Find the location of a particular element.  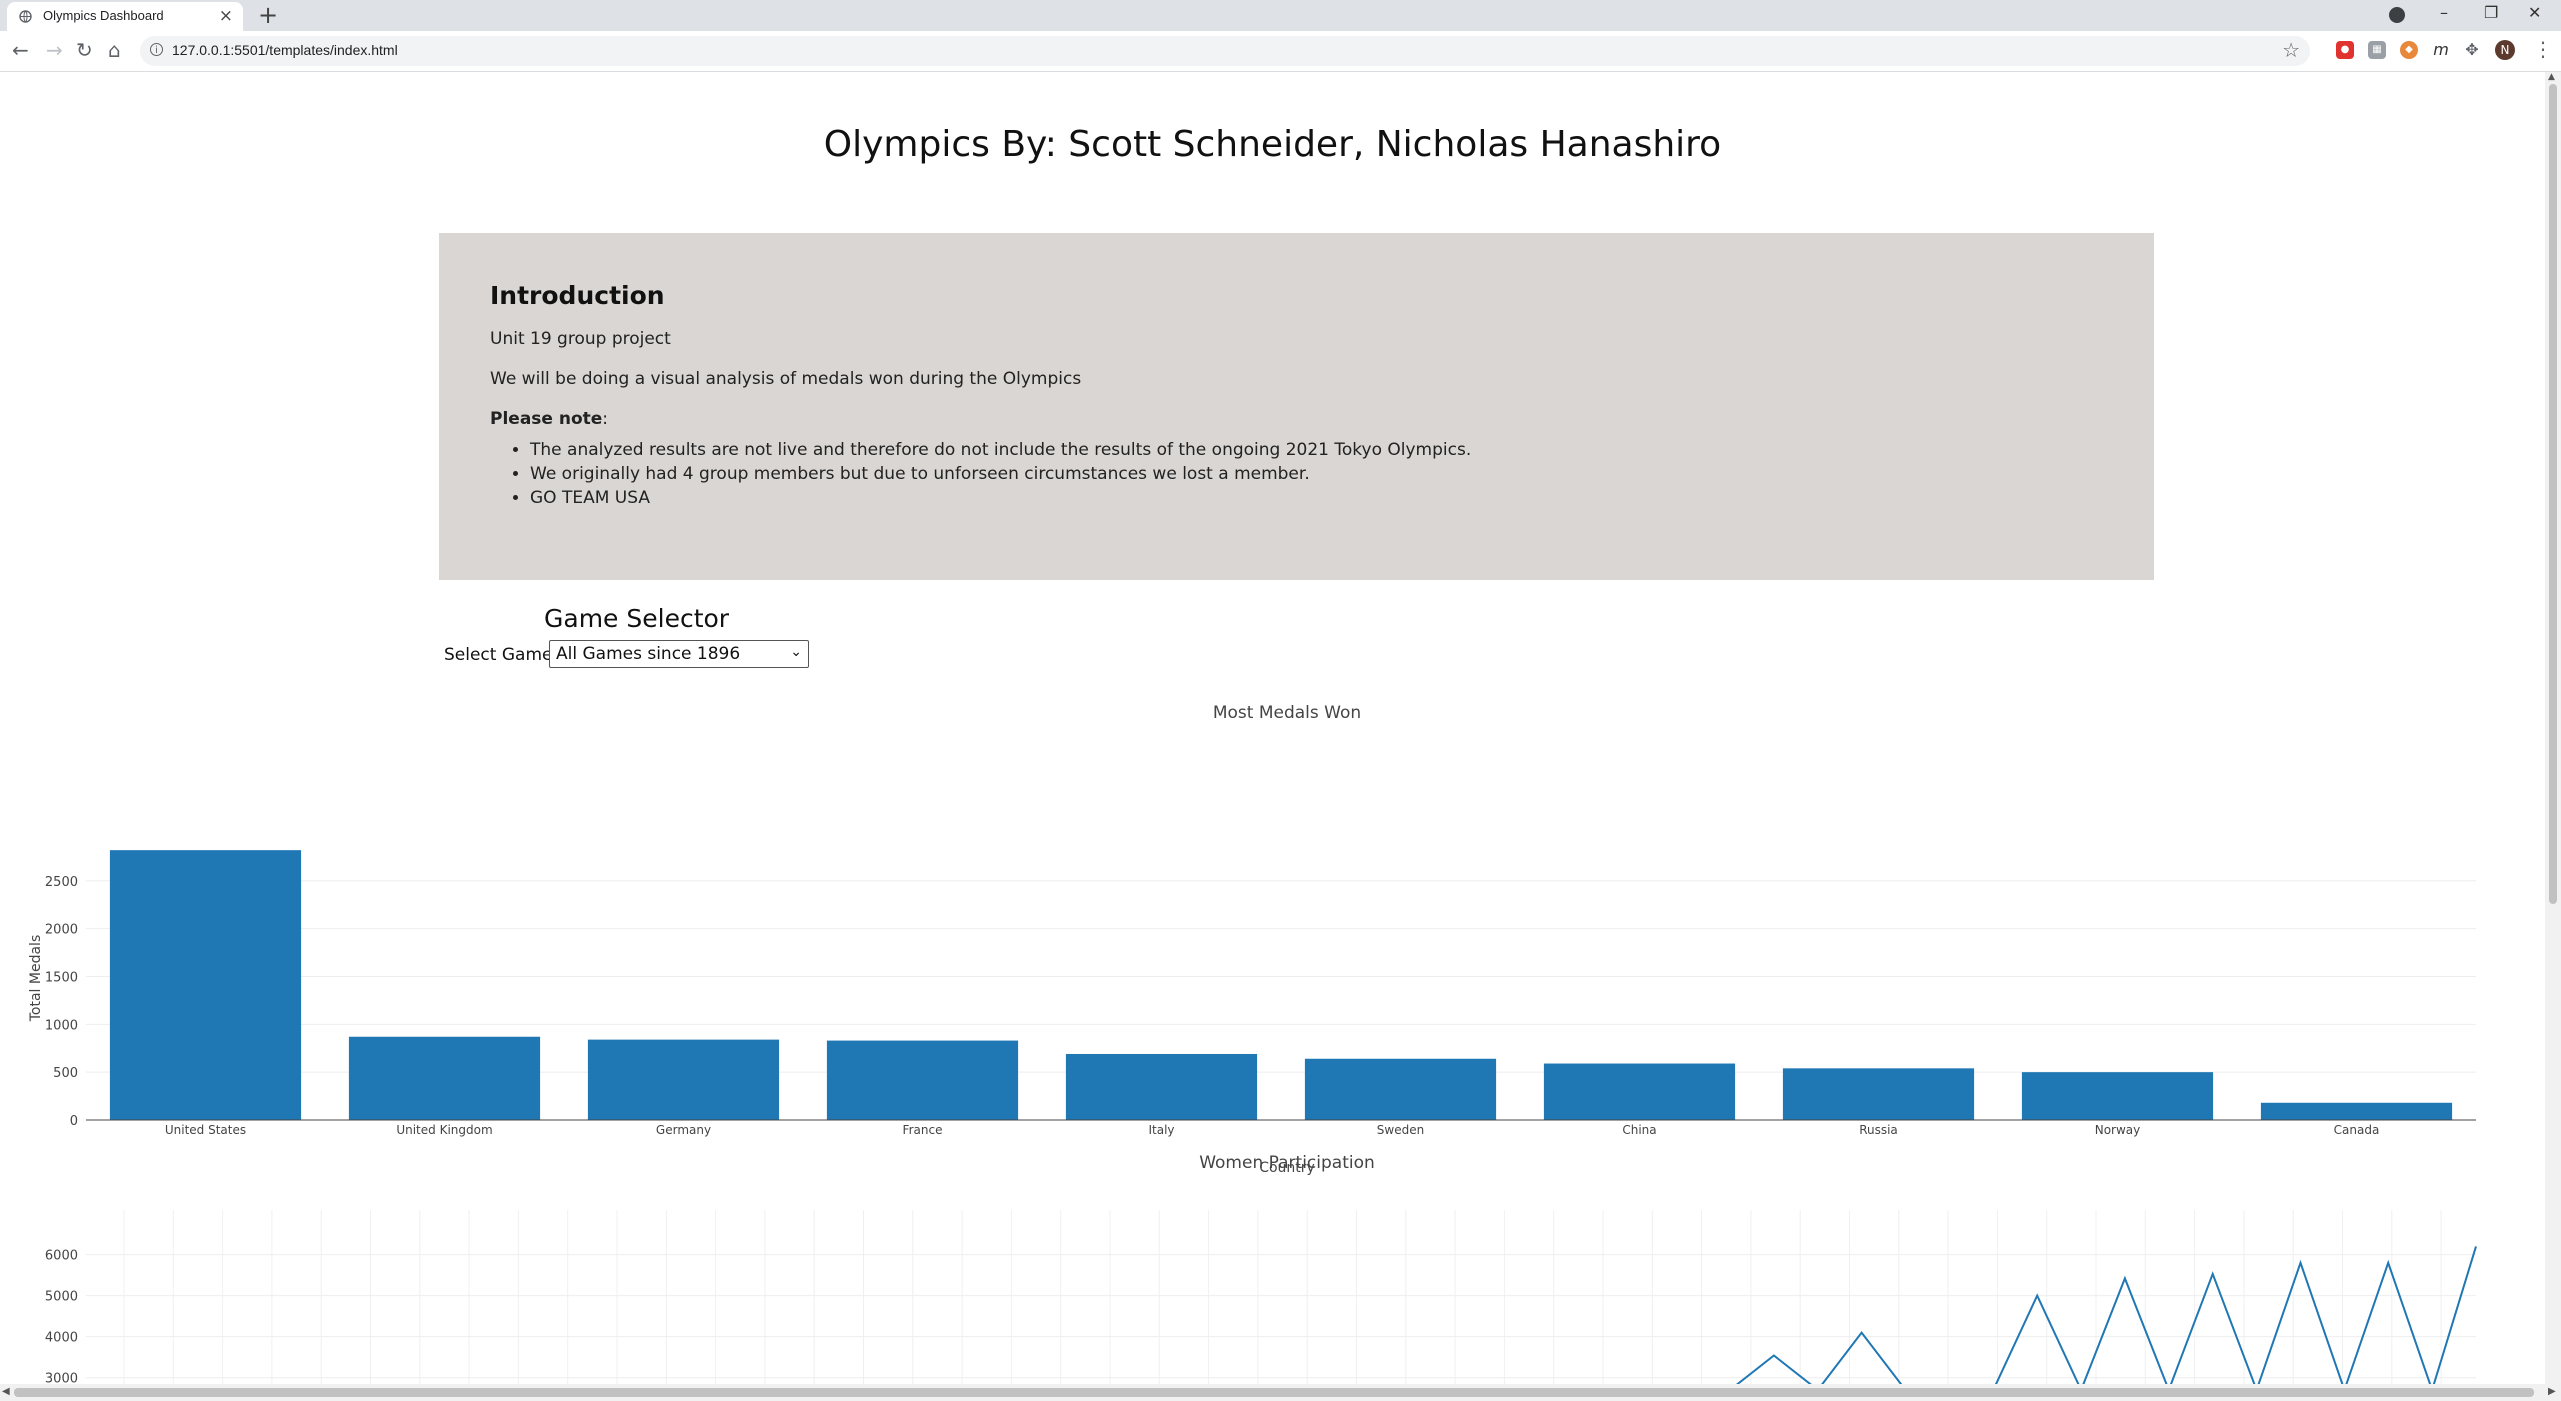

vertical-scrollbar: ▲ is located at coordinates (2553, 728).